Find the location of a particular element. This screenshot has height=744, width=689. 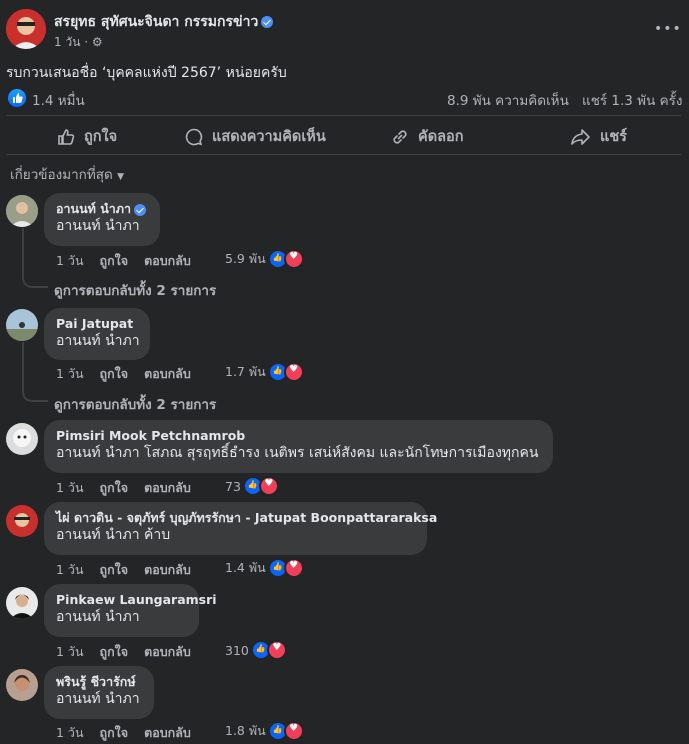

comment-button: แสดงความคิดเห็น is located at coordinates (255, 136).